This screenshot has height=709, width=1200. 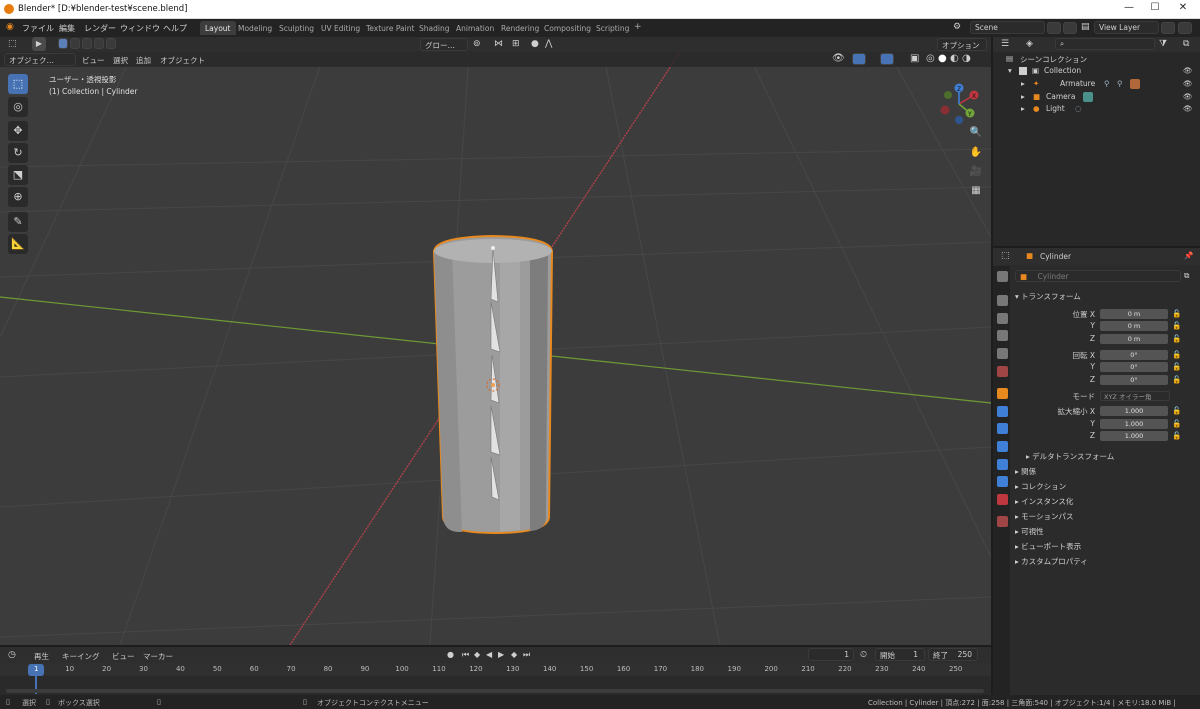 What do you see at coordinates (175, 28) in the screenshot?
I see `menu-help: ヘルプ` at bounding box center [175, 28].